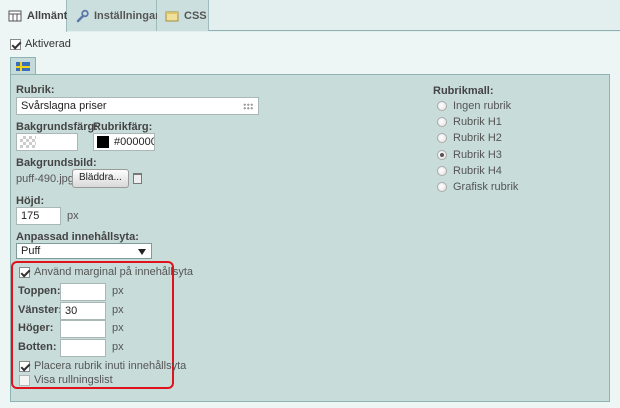  Describe the element at coordinates (30, 201) in the screenshot. I see `hojd-label: Höjd:` at that location.